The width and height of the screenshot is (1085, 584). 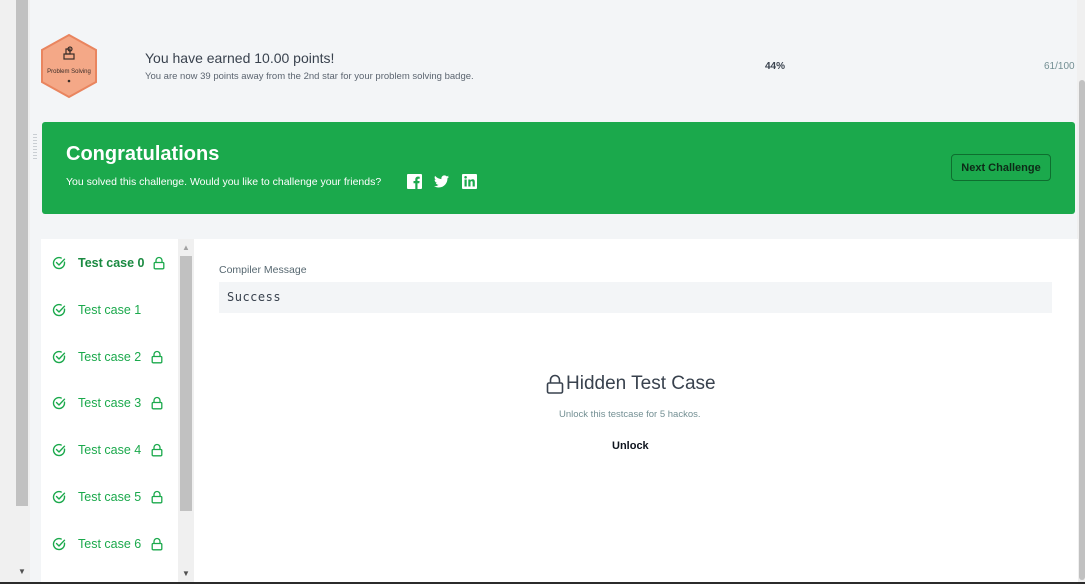 I want to click on scroll-up-arrow-icon: ▲, so click(x=186, y=247).